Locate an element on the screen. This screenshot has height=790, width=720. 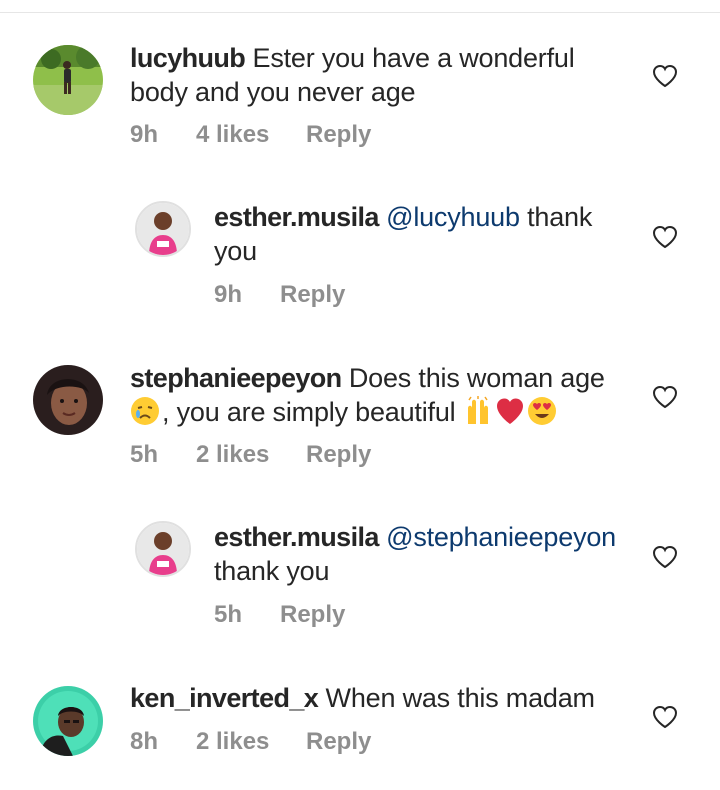
comment-likes: 4 likes is located at coordinates (251, 135).